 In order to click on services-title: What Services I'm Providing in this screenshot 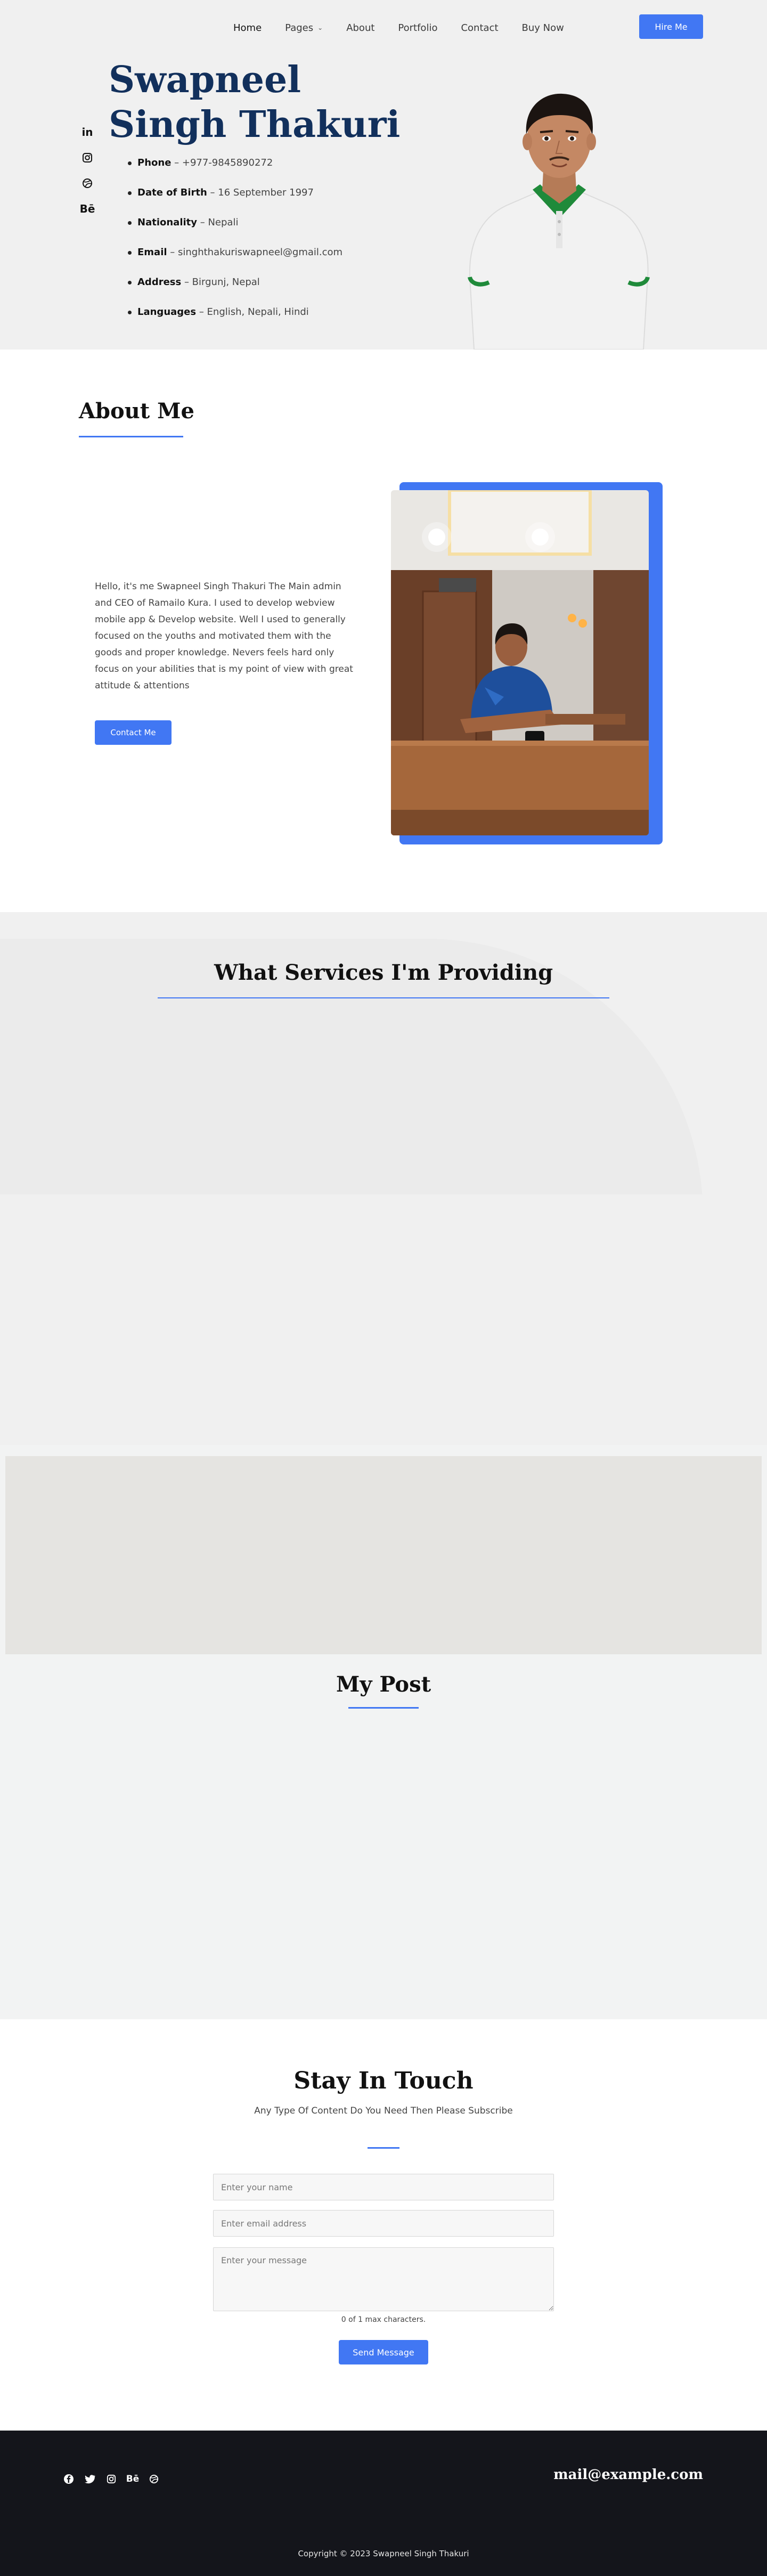, I will do `click(383, 973)`.